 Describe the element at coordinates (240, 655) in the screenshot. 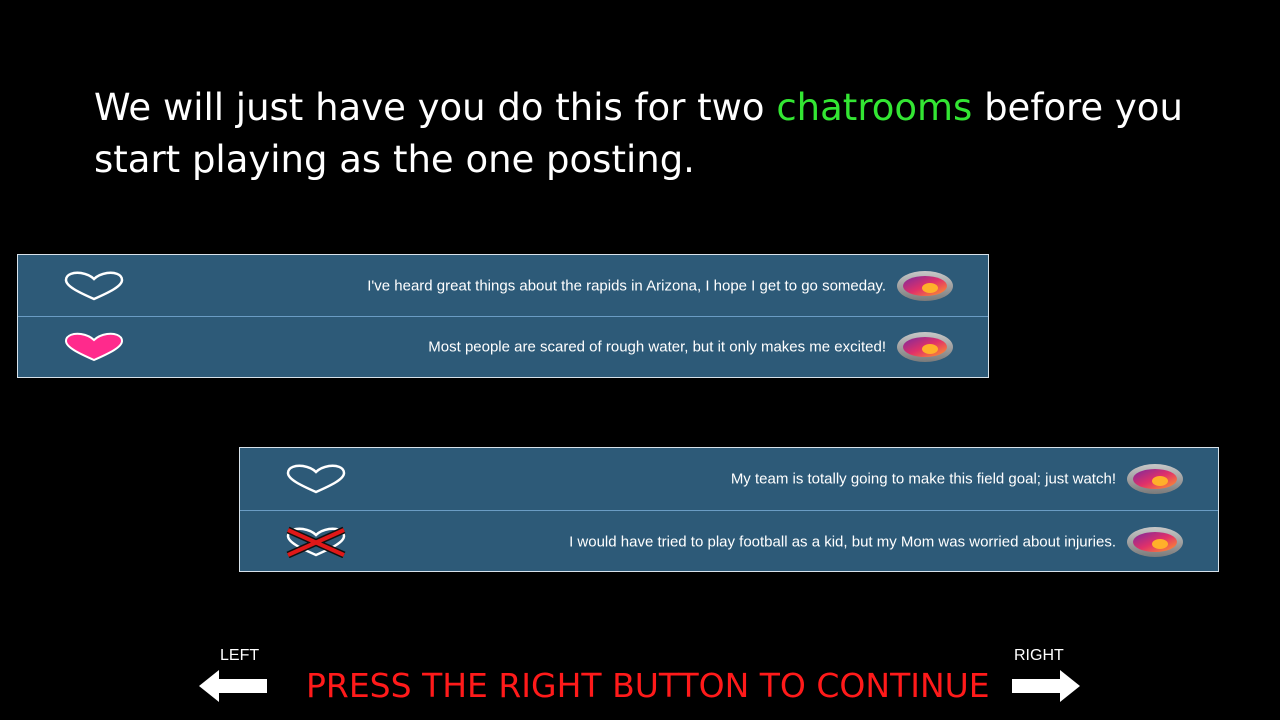

I see `left-button-label: LEFT` at that location.